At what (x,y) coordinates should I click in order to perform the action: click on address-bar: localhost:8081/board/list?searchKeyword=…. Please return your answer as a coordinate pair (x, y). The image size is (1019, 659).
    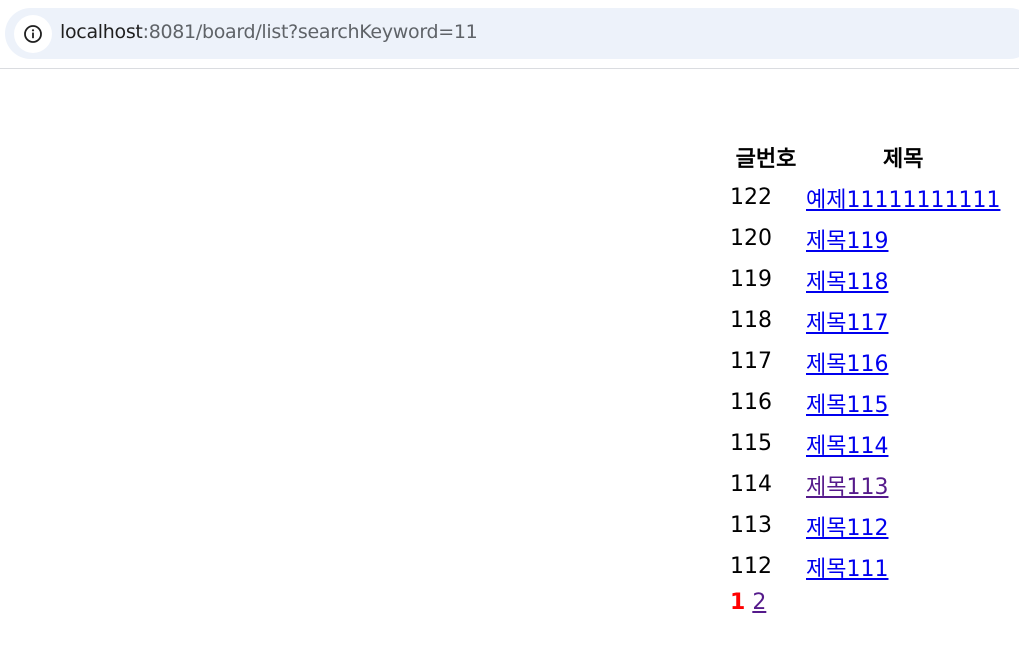
    Looking at the image, I should click on (512, 33).